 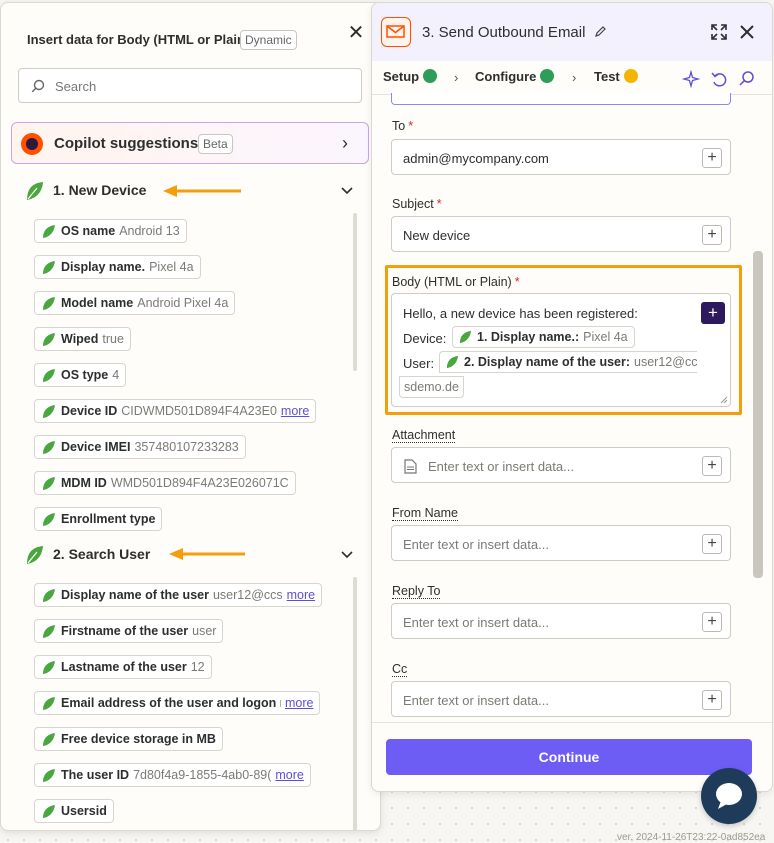 I want to click on close-icon: ✕, so click(x=356, y=33).